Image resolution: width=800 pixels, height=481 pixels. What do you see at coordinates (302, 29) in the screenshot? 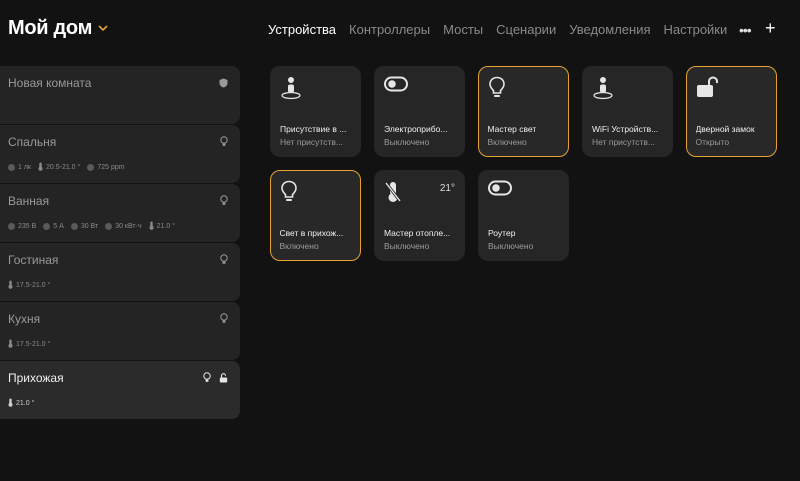
I see `tab-devices: Устройства` at bounding box center [302, 29].